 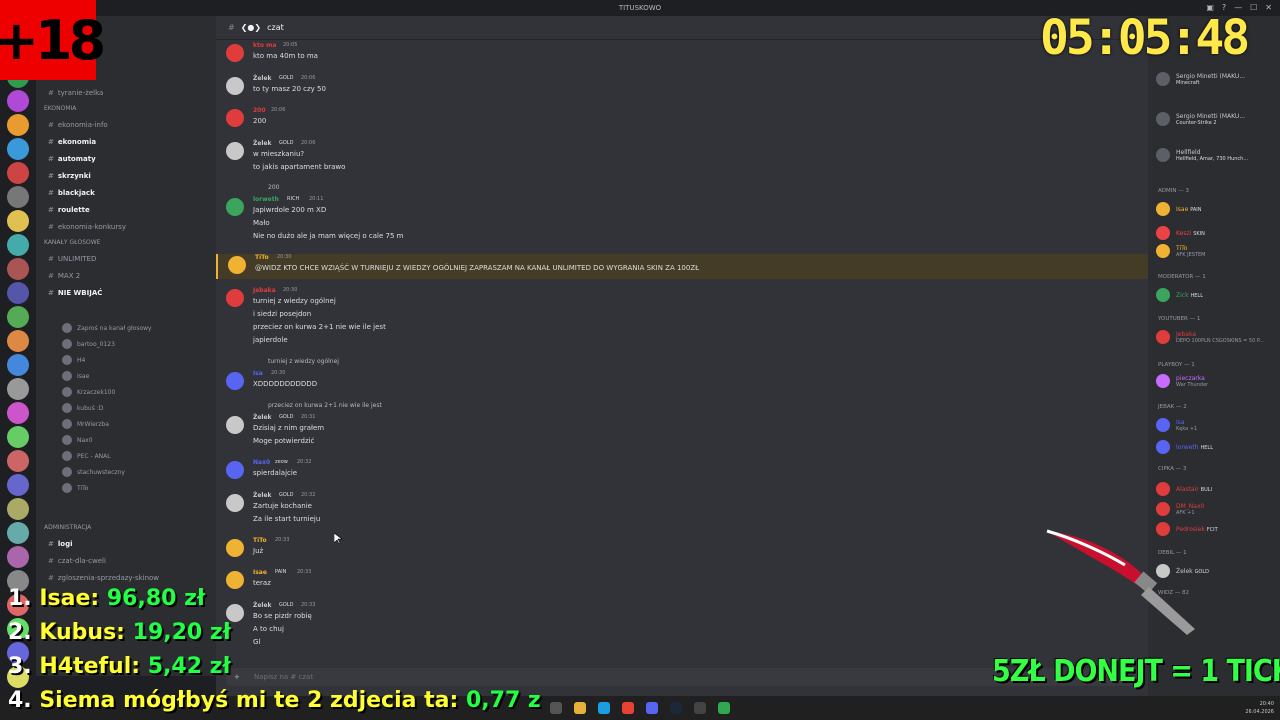 What do you see at coordinates (260, 572) in the screenshot?
I see `message-author: Isae` at bounding box center [260, 572].